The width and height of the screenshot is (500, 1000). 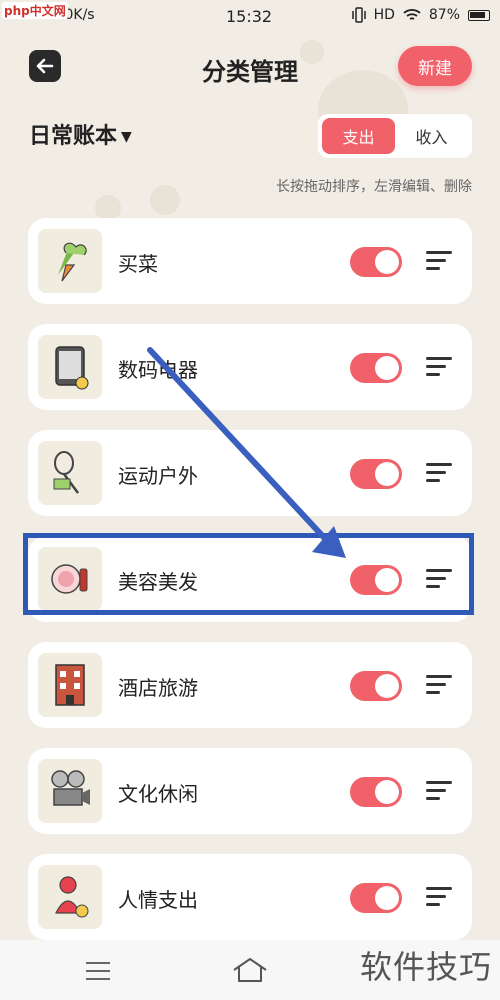 I want to click on battery-percent: 87%, so click(x=444, y=15).